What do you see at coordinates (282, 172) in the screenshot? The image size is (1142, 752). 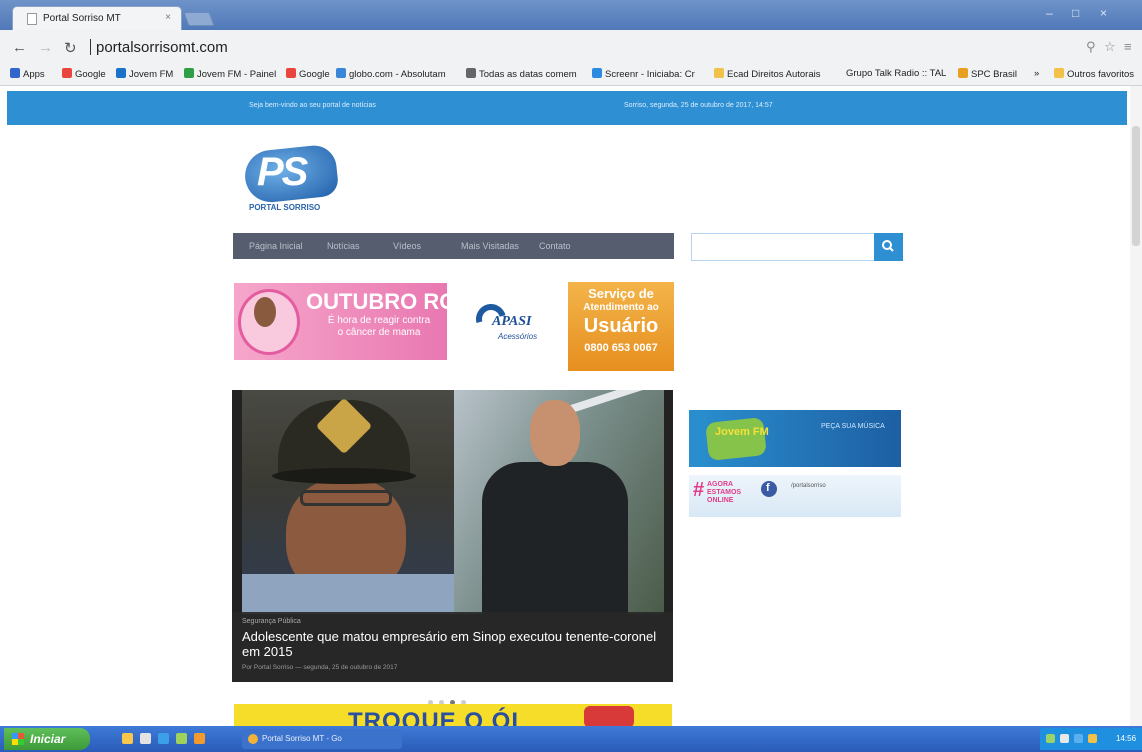 I see `logo-mark: PS` at bounding box center [282, 172].